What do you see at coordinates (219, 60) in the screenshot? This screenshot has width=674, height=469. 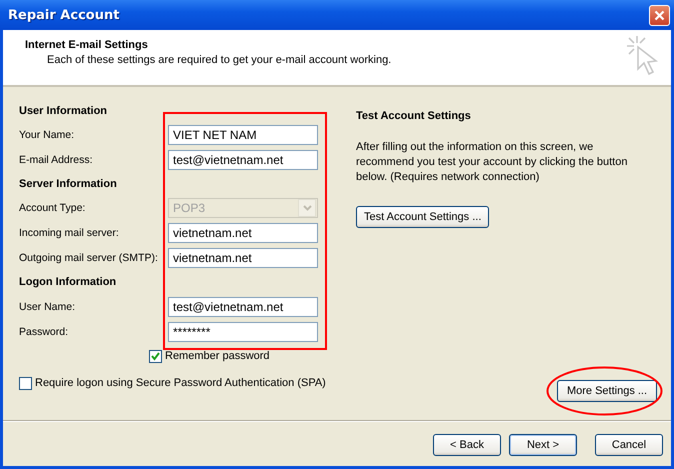 I see `page-subtitle: Each of these settings are required to get your e-mail account working.` at bounding box center [219, 60].